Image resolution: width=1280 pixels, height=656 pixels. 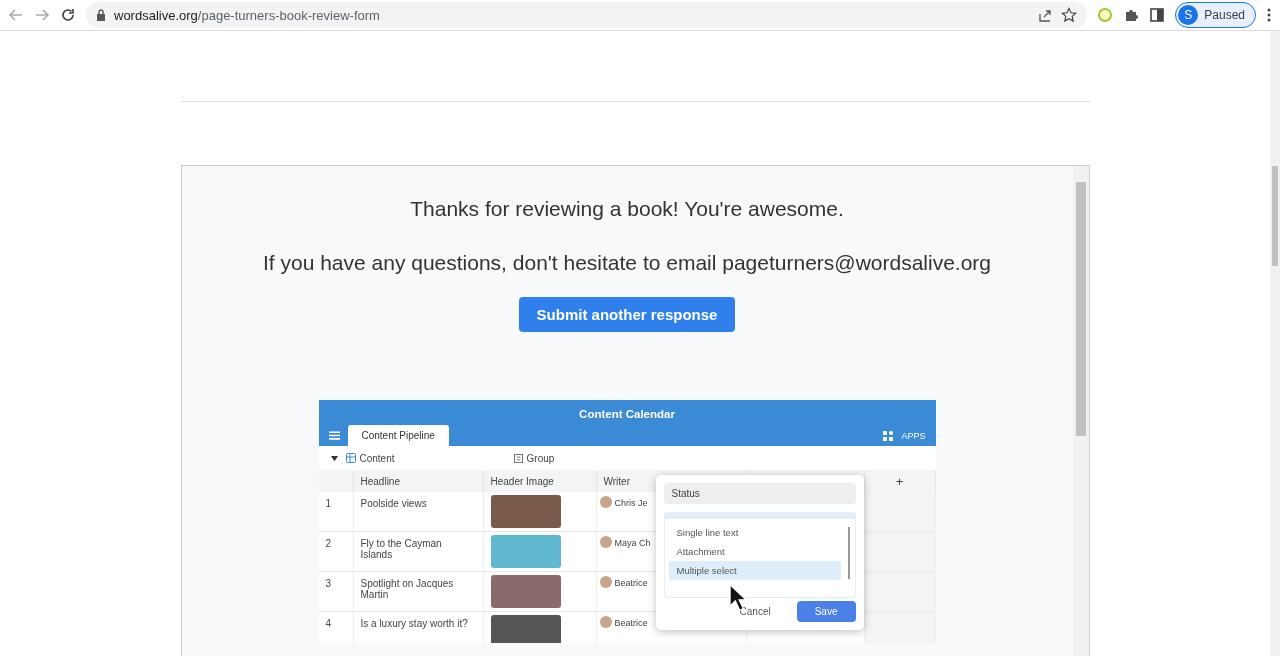 I want to click on row-number: 1, so click(x=336, y=512).